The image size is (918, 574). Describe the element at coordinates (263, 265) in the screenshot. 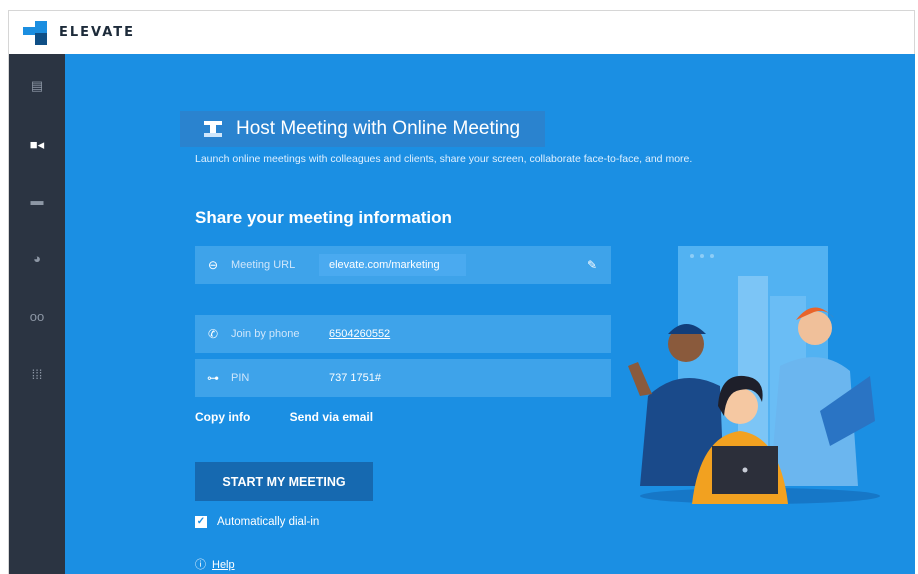

I see `meeting-url-label: Meeting URL` at that location.